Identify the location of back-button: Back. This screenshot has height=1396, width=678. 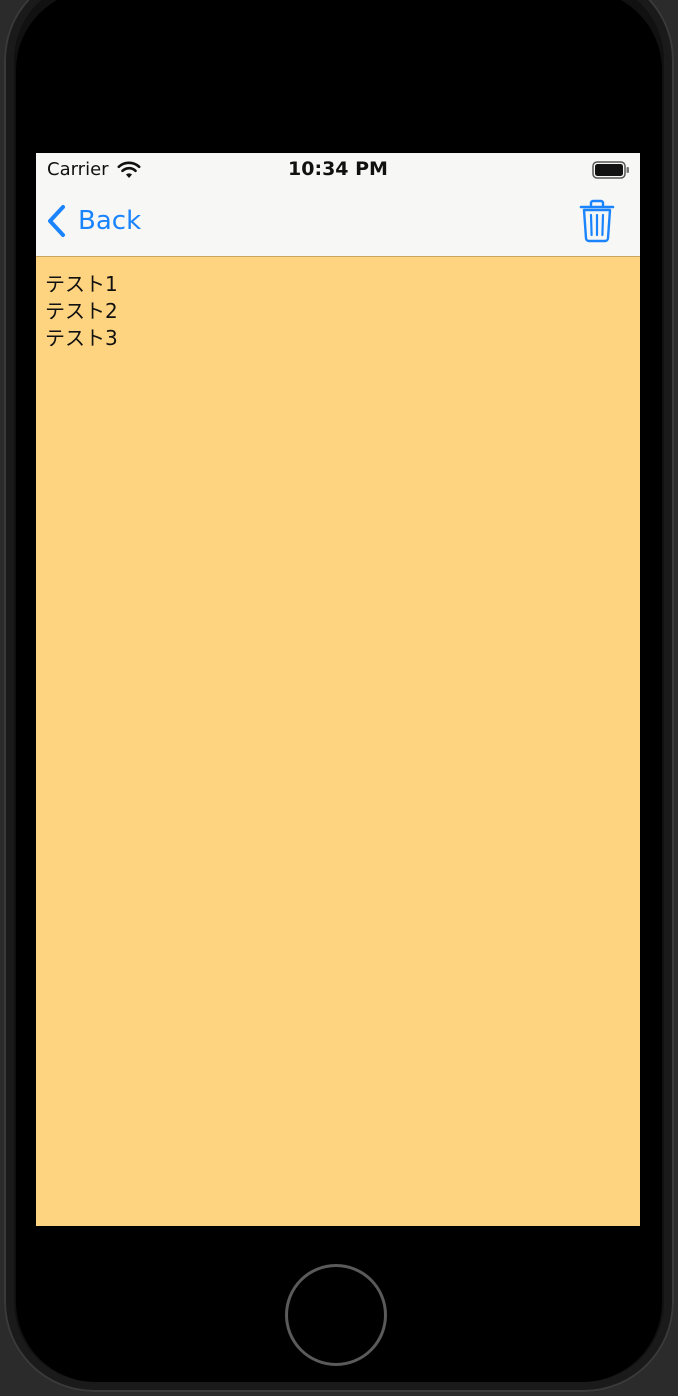
(93, 221).